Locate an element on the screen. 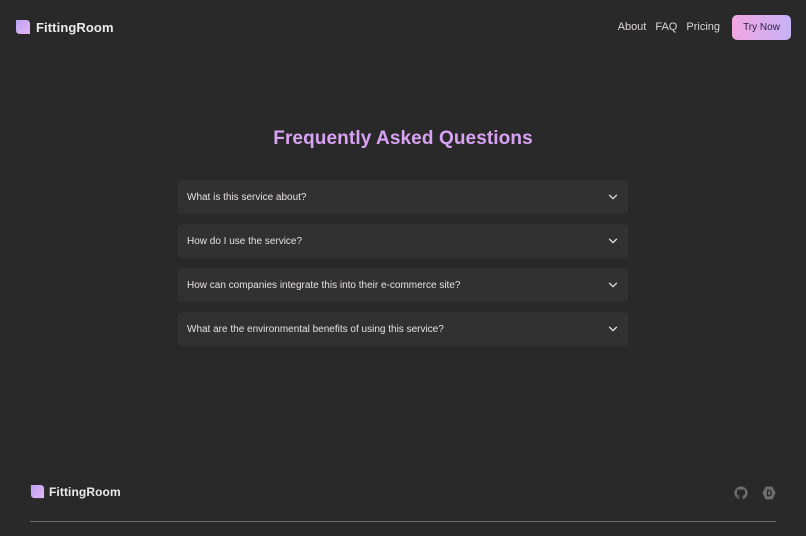 This screenshot has height=536, width=806. nav-about: About is located at coordinates (632, 27).